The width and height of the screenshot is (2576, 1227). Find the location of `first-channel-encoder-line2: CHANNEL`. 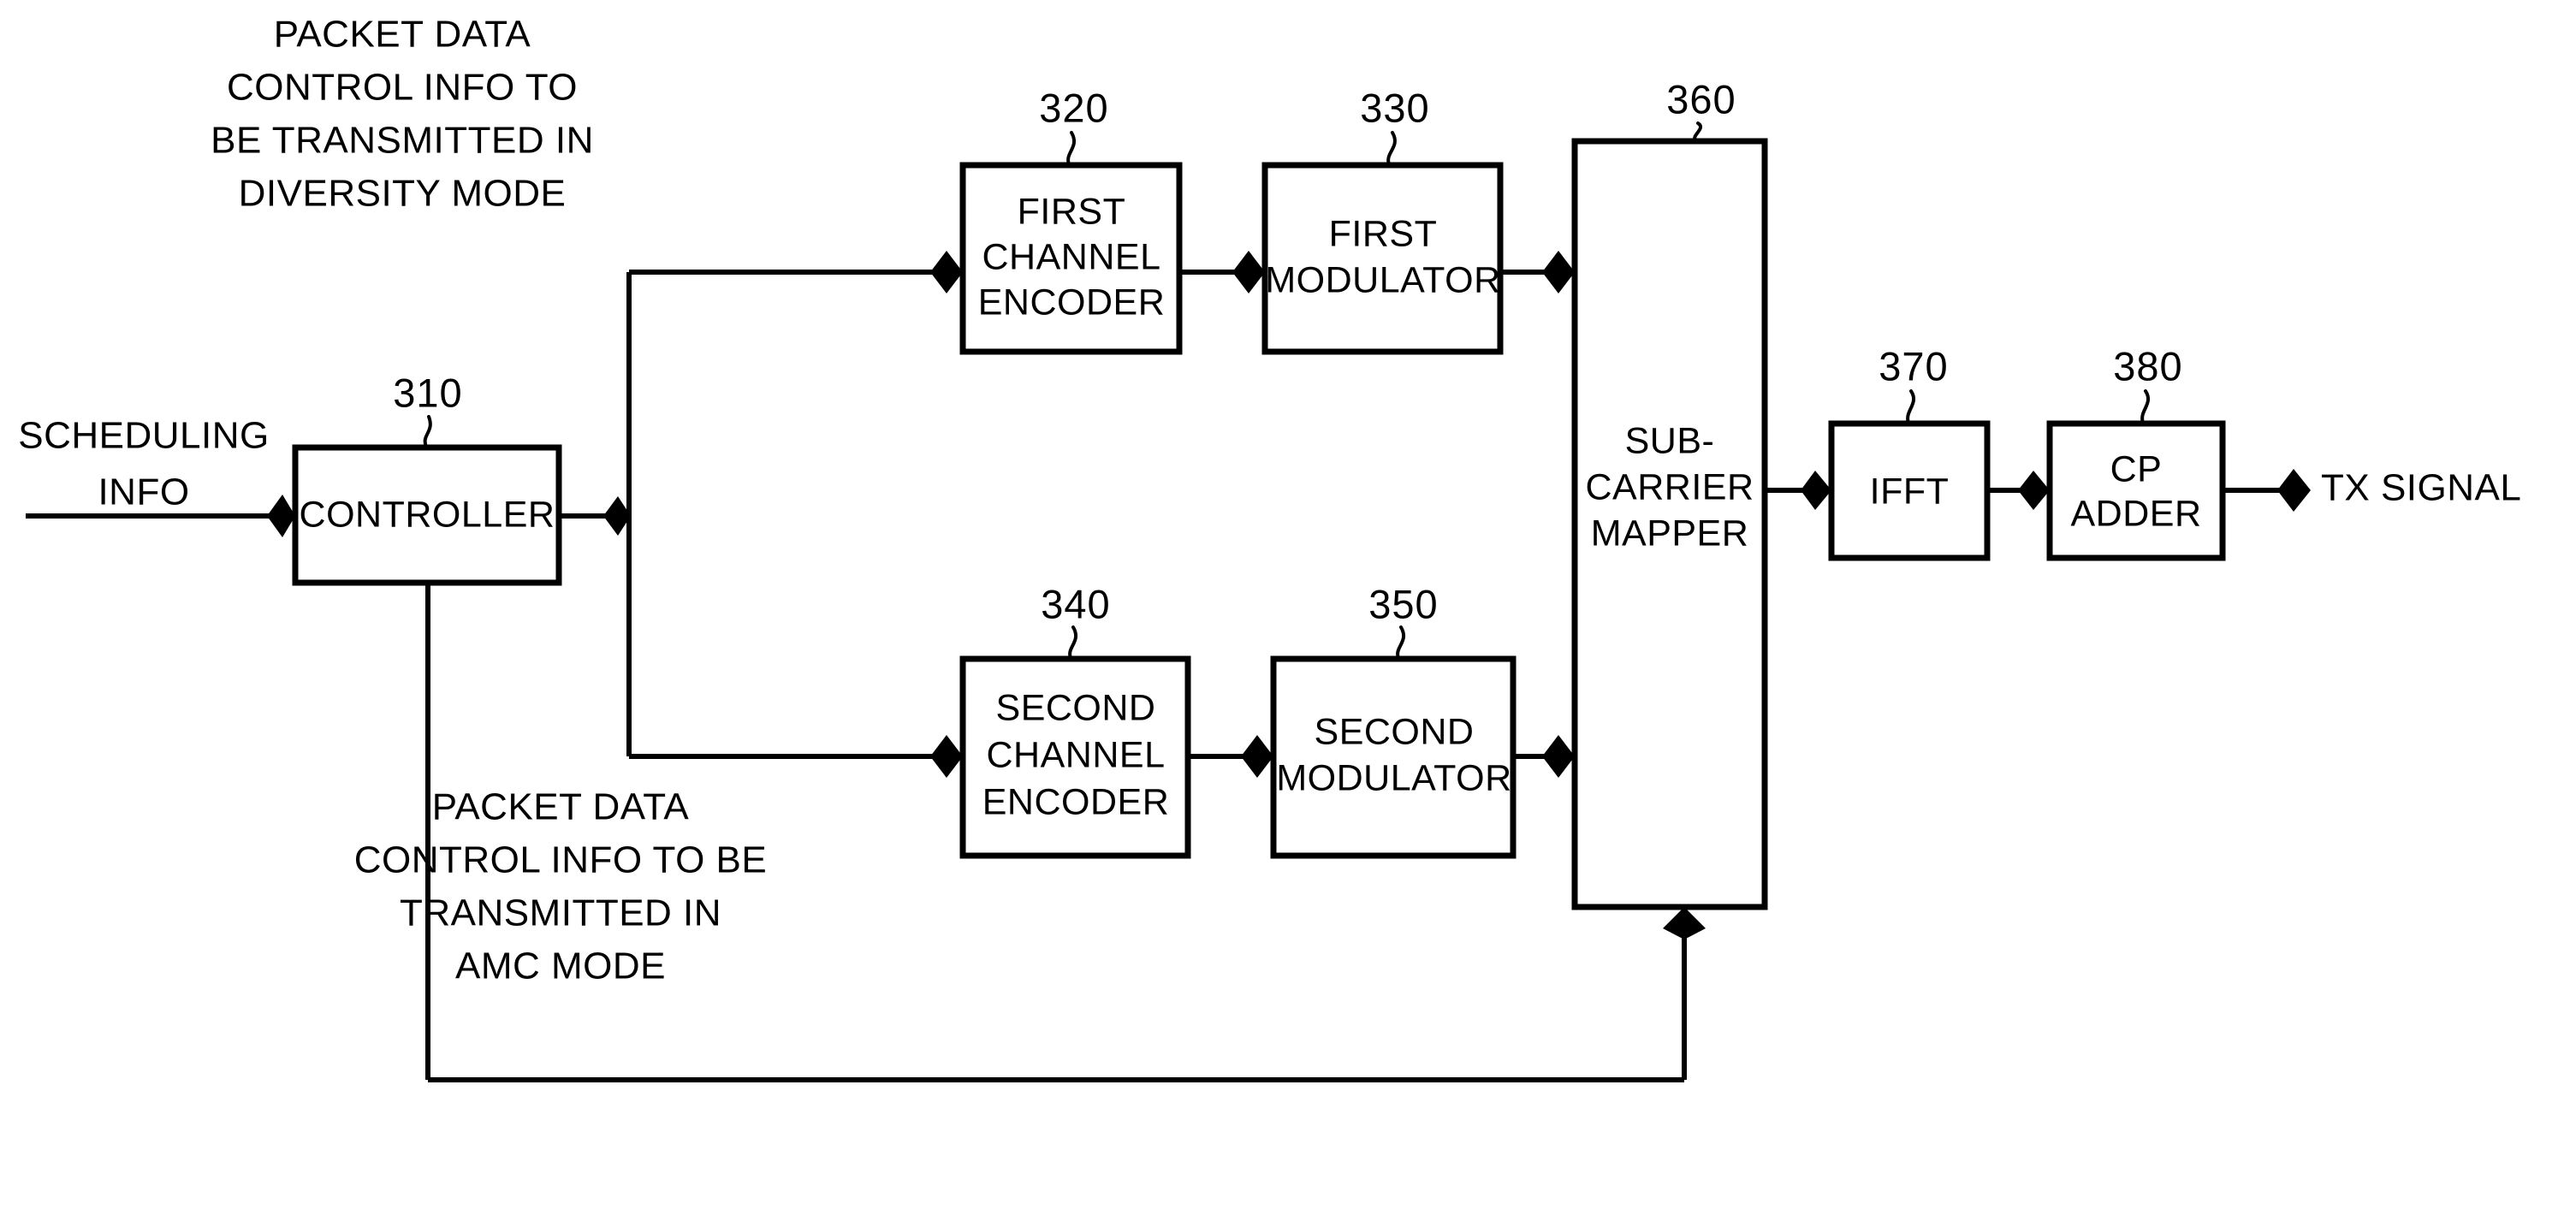

first-channel-encoder-line2: CHANNEL is located at coordinates (1071, 256).